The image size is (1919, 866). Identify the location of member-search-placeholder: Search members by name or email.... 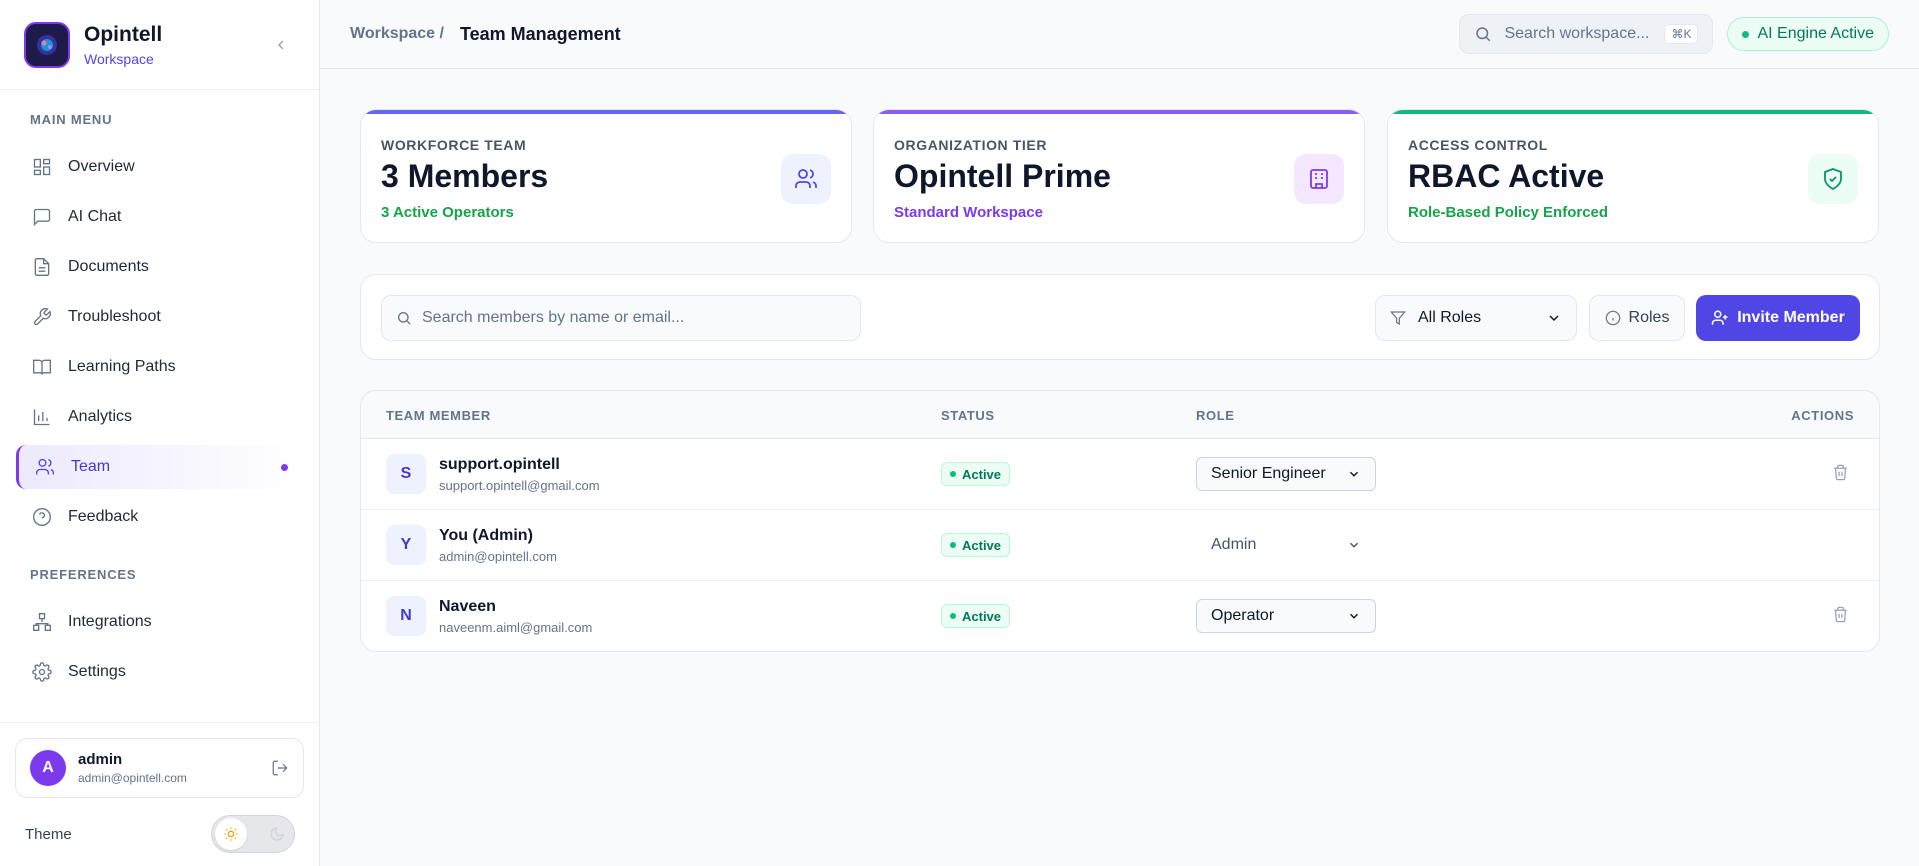
(553, 317).